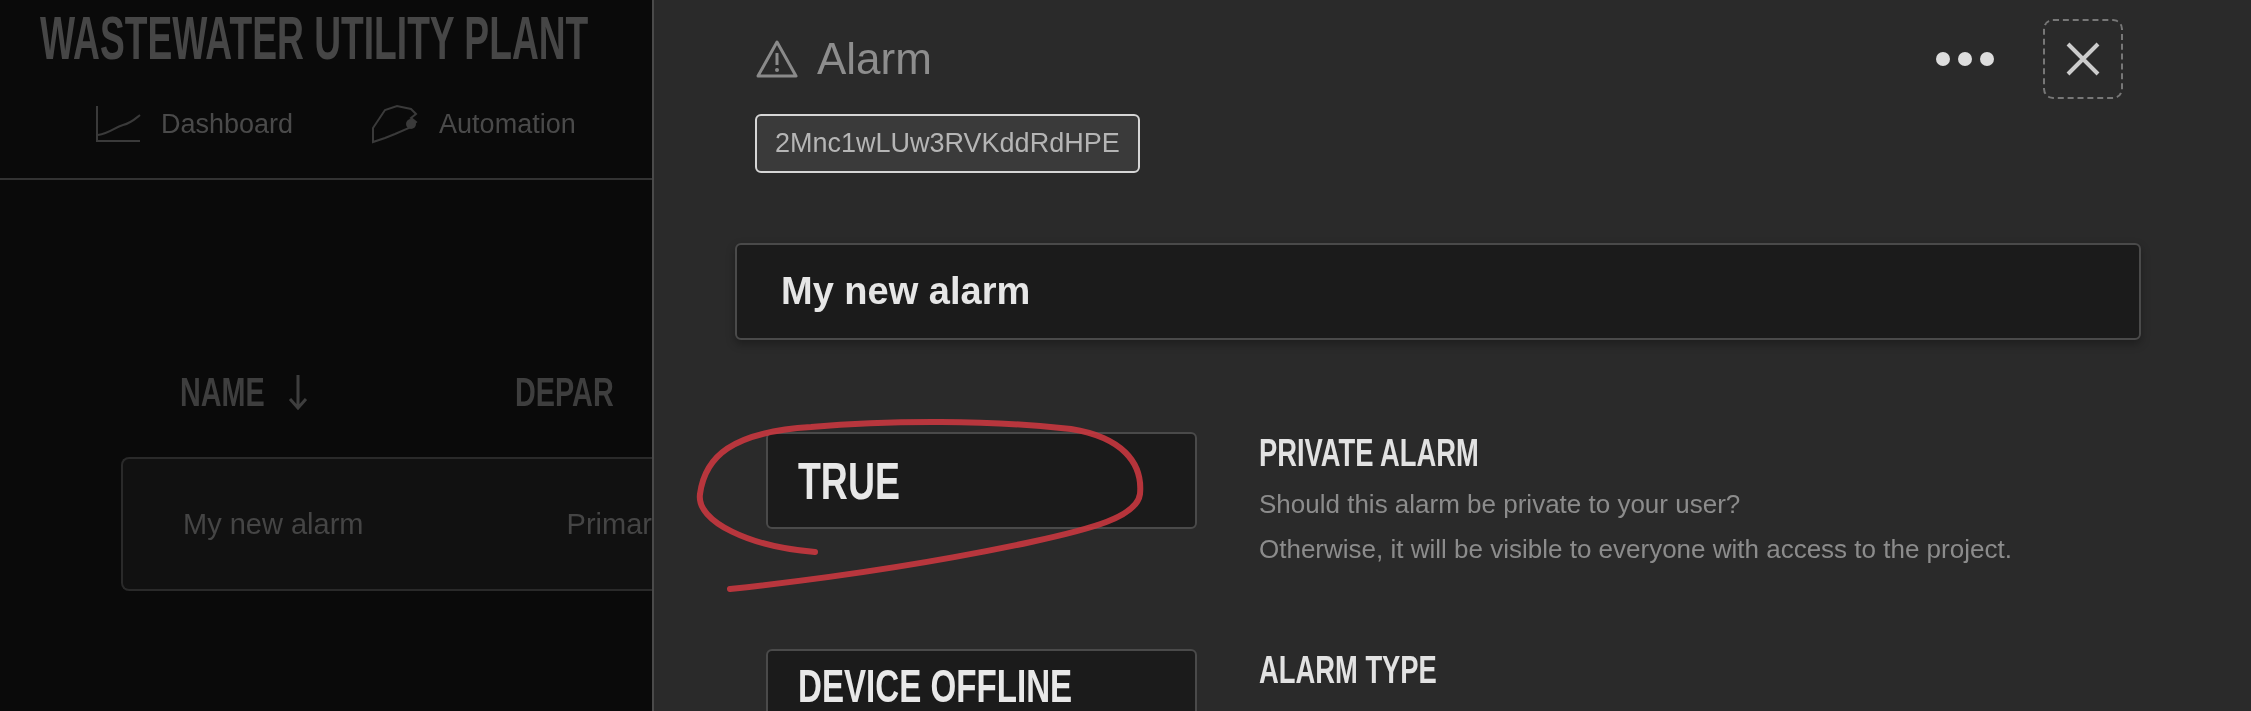 Image resolution: width=2251 pixels, height=711 pixels. Describe the element at coordinates (194, 126) in the screenshot. I see `nav-tab: Dashboard` at that location.